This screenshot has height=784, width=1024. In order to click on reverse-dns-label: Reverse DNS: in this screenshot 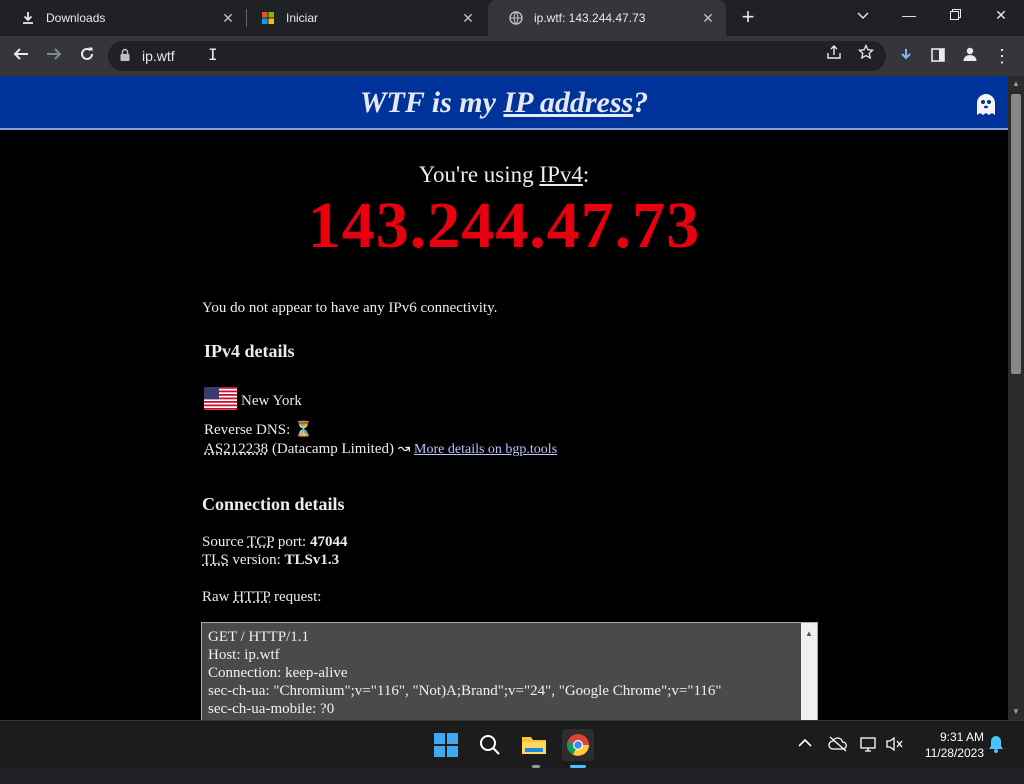, I will do `click(247, 430)`.